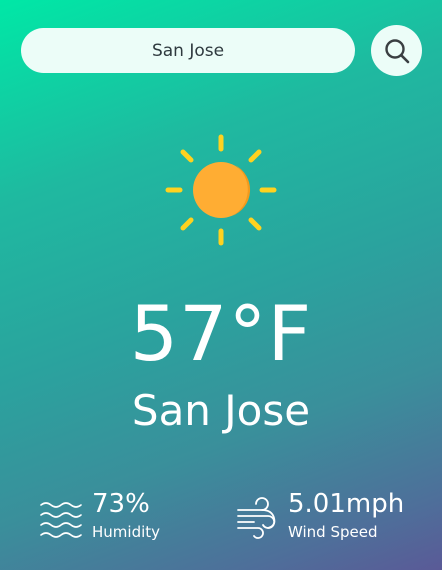 The height and width of the screenshot is (570, 442). I want to click on humidity-icon, so click(61, 520).